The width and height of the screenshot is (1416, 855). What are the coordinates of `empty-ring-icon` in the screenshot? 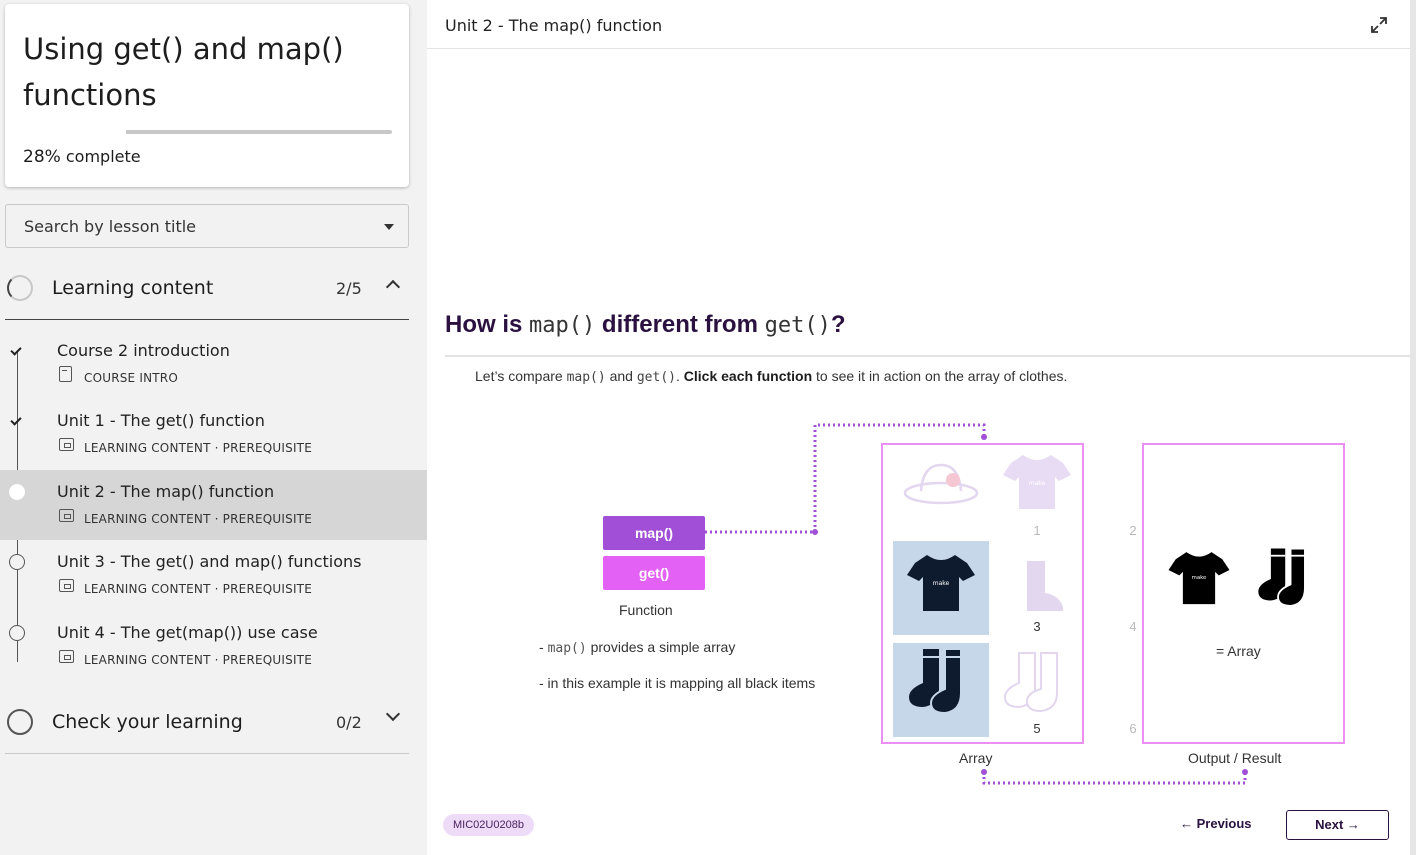 It's located at (20, 722).